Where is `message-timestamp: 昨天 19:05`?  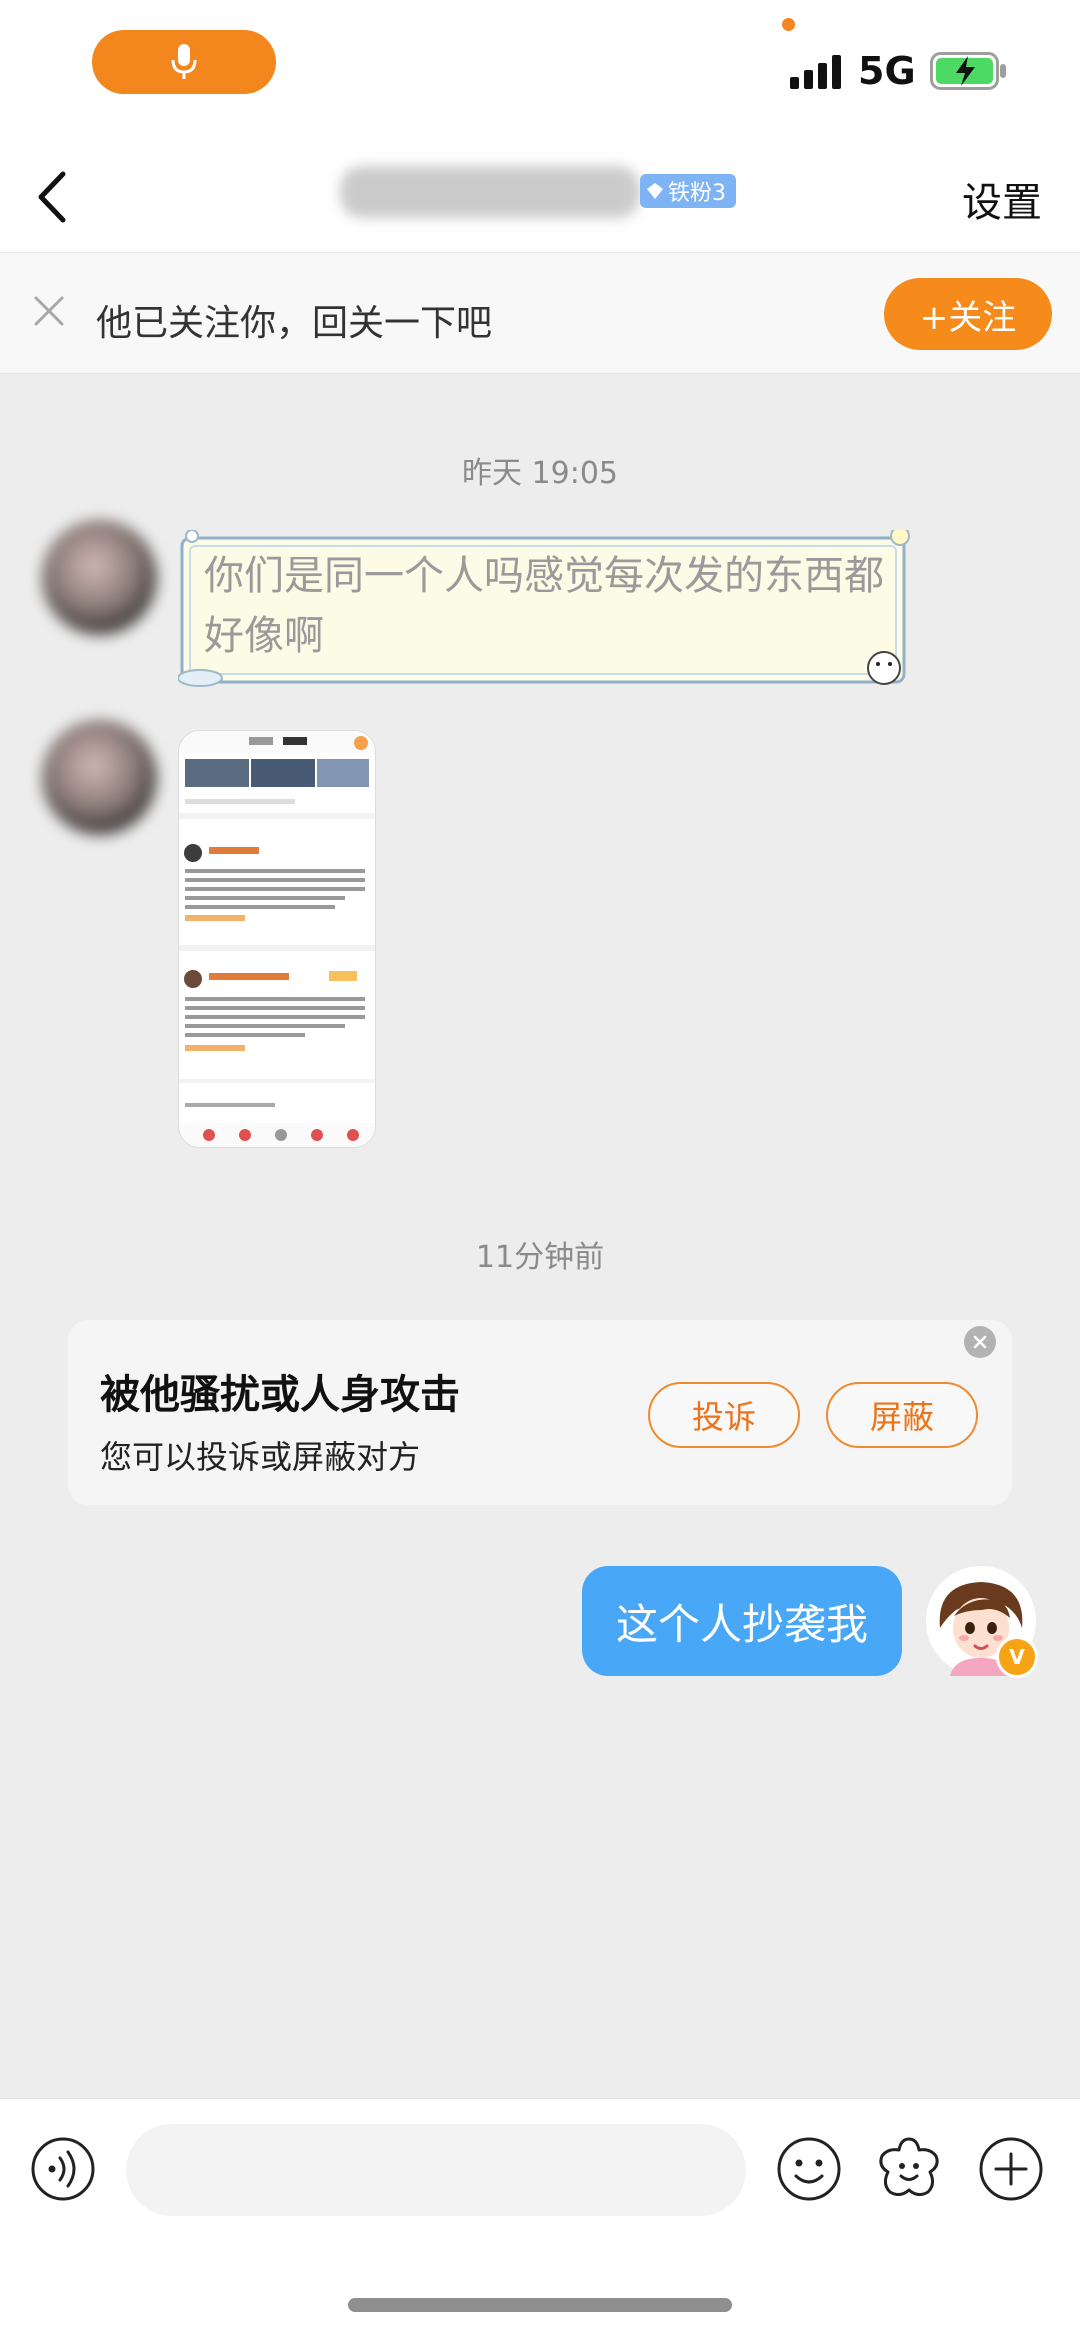 message-timestamp: 昨天 19:05 is located at coordinates (540, 473).